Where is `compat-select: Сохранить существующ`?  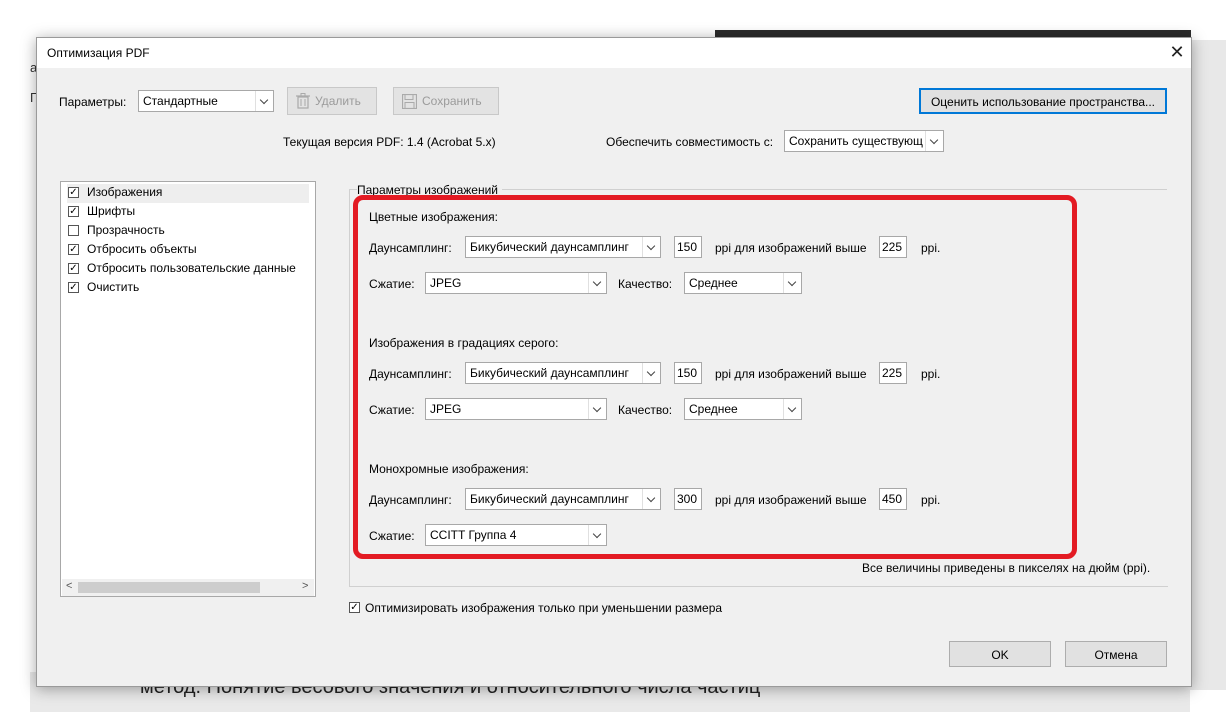
compat-select: Сохранить существующ is located at coordinates (864, 141).